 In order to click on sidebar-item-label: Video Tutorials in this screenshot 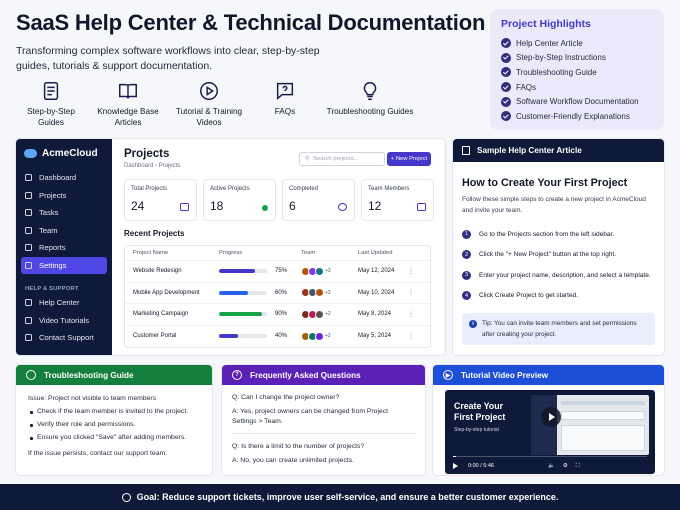, I will do `click(64, 320)`.